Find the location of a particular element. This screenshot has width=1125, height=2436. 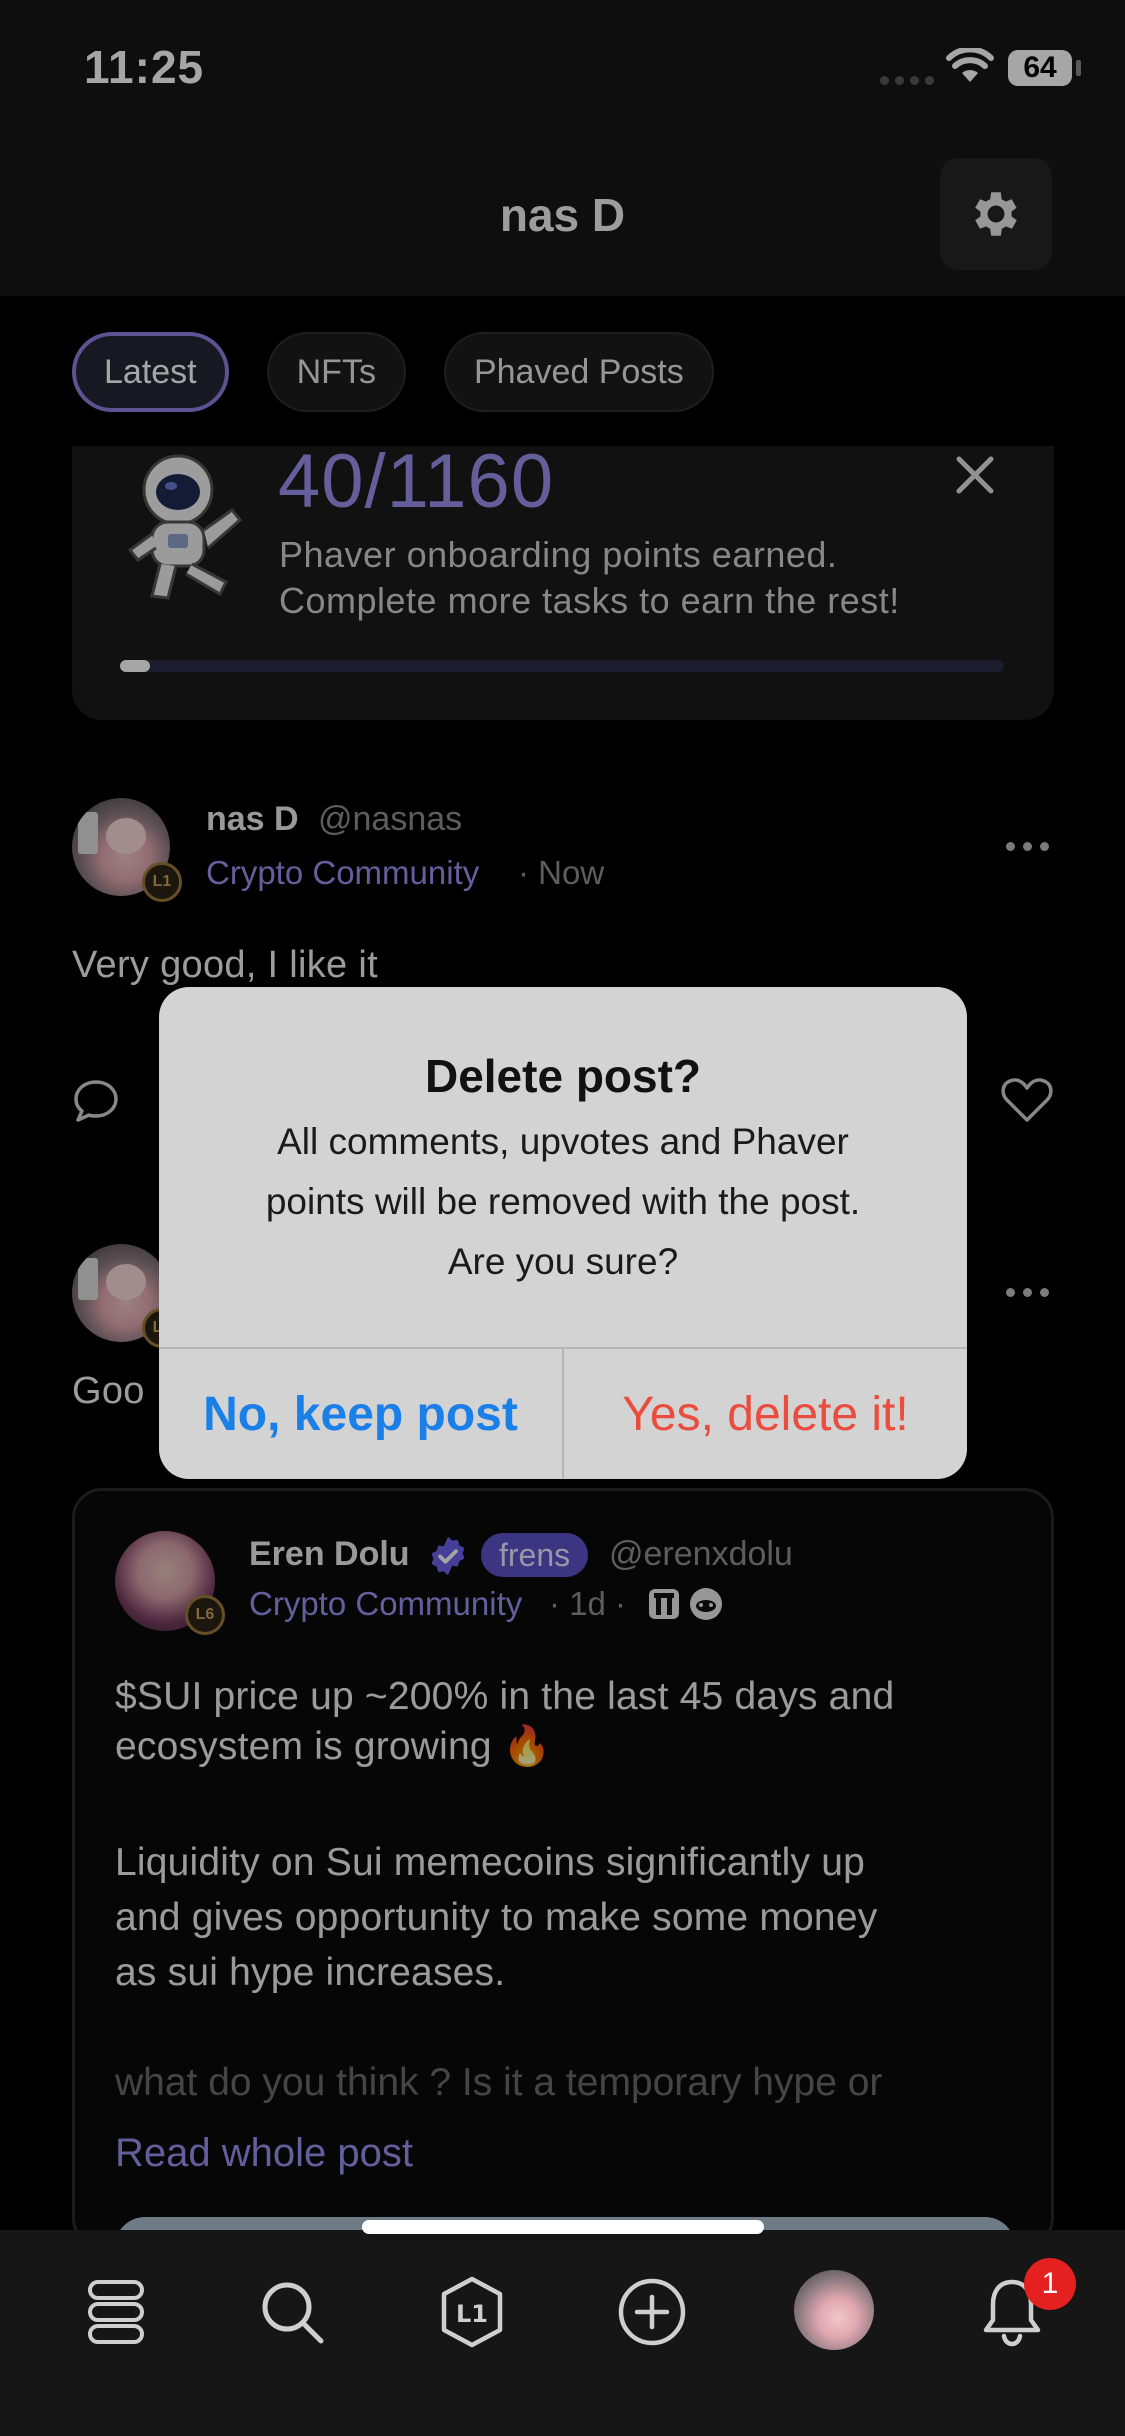

verified-icon is located at coordinates (448, 1556).